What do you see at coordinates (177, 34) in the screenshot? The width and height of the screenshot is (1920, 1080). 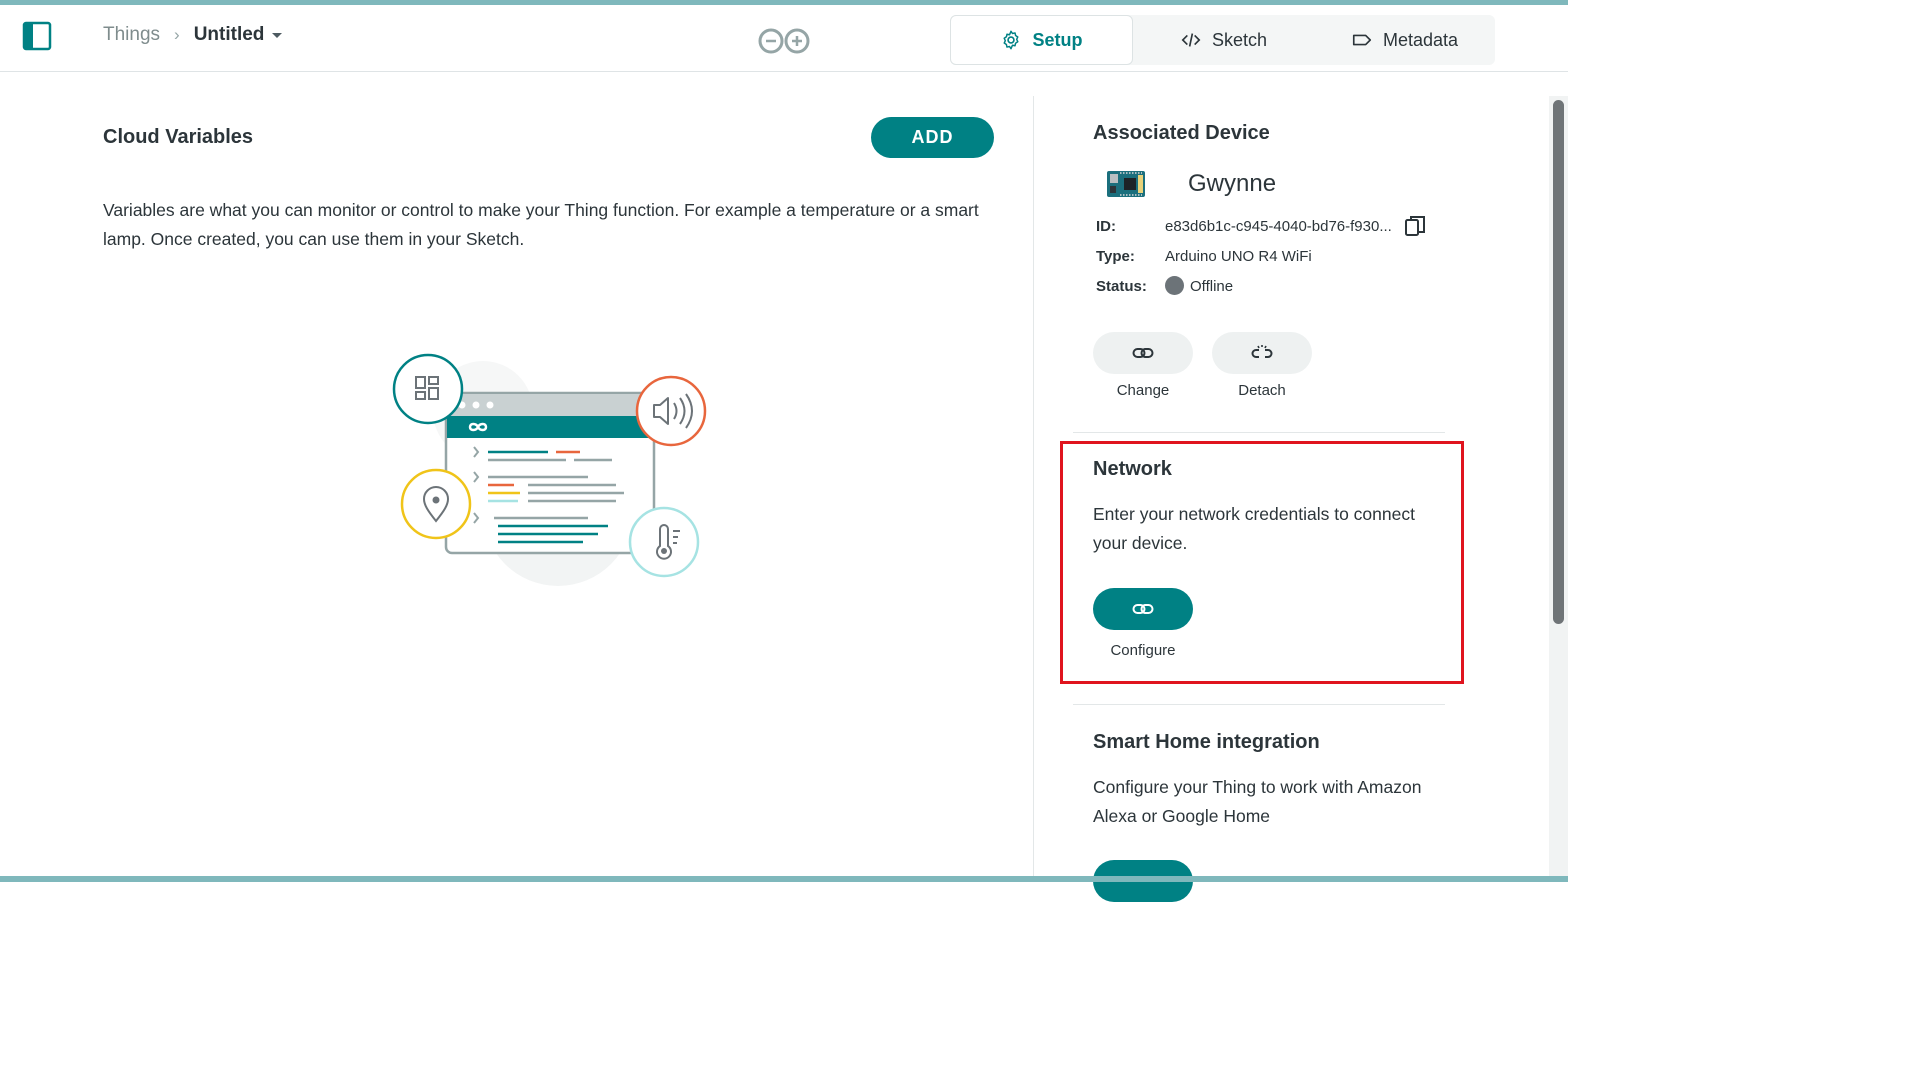 I see `chevron-right-icon: ›` at bounding box center [177, 34].